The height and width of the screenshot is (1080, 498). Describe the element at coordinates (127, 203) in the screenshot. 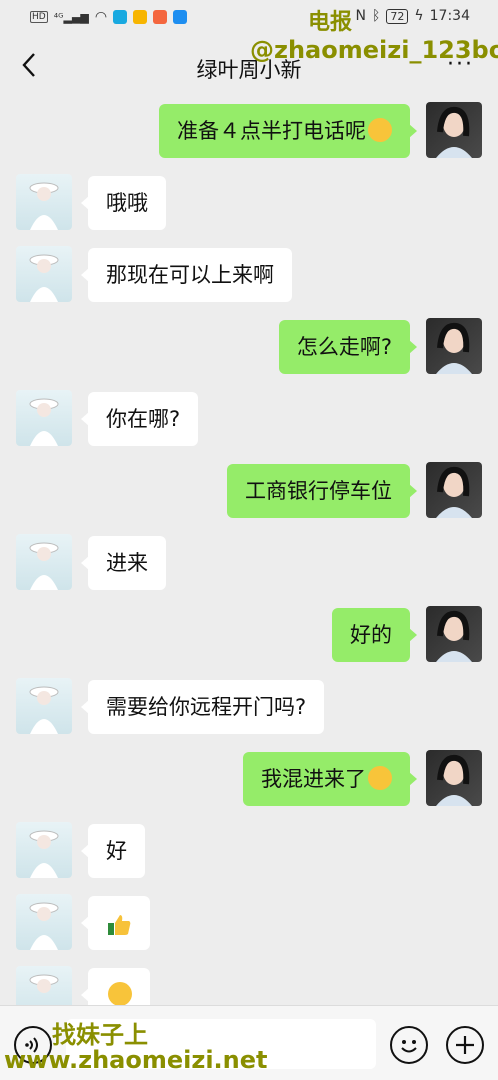

I see `message-text: 哦哦` at that location.